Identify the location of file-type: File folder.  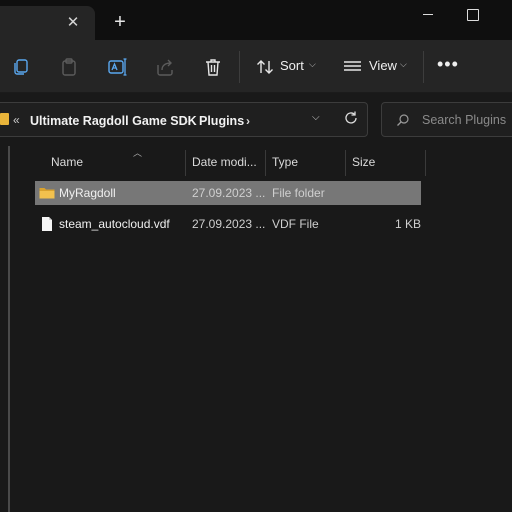
(298, 193).